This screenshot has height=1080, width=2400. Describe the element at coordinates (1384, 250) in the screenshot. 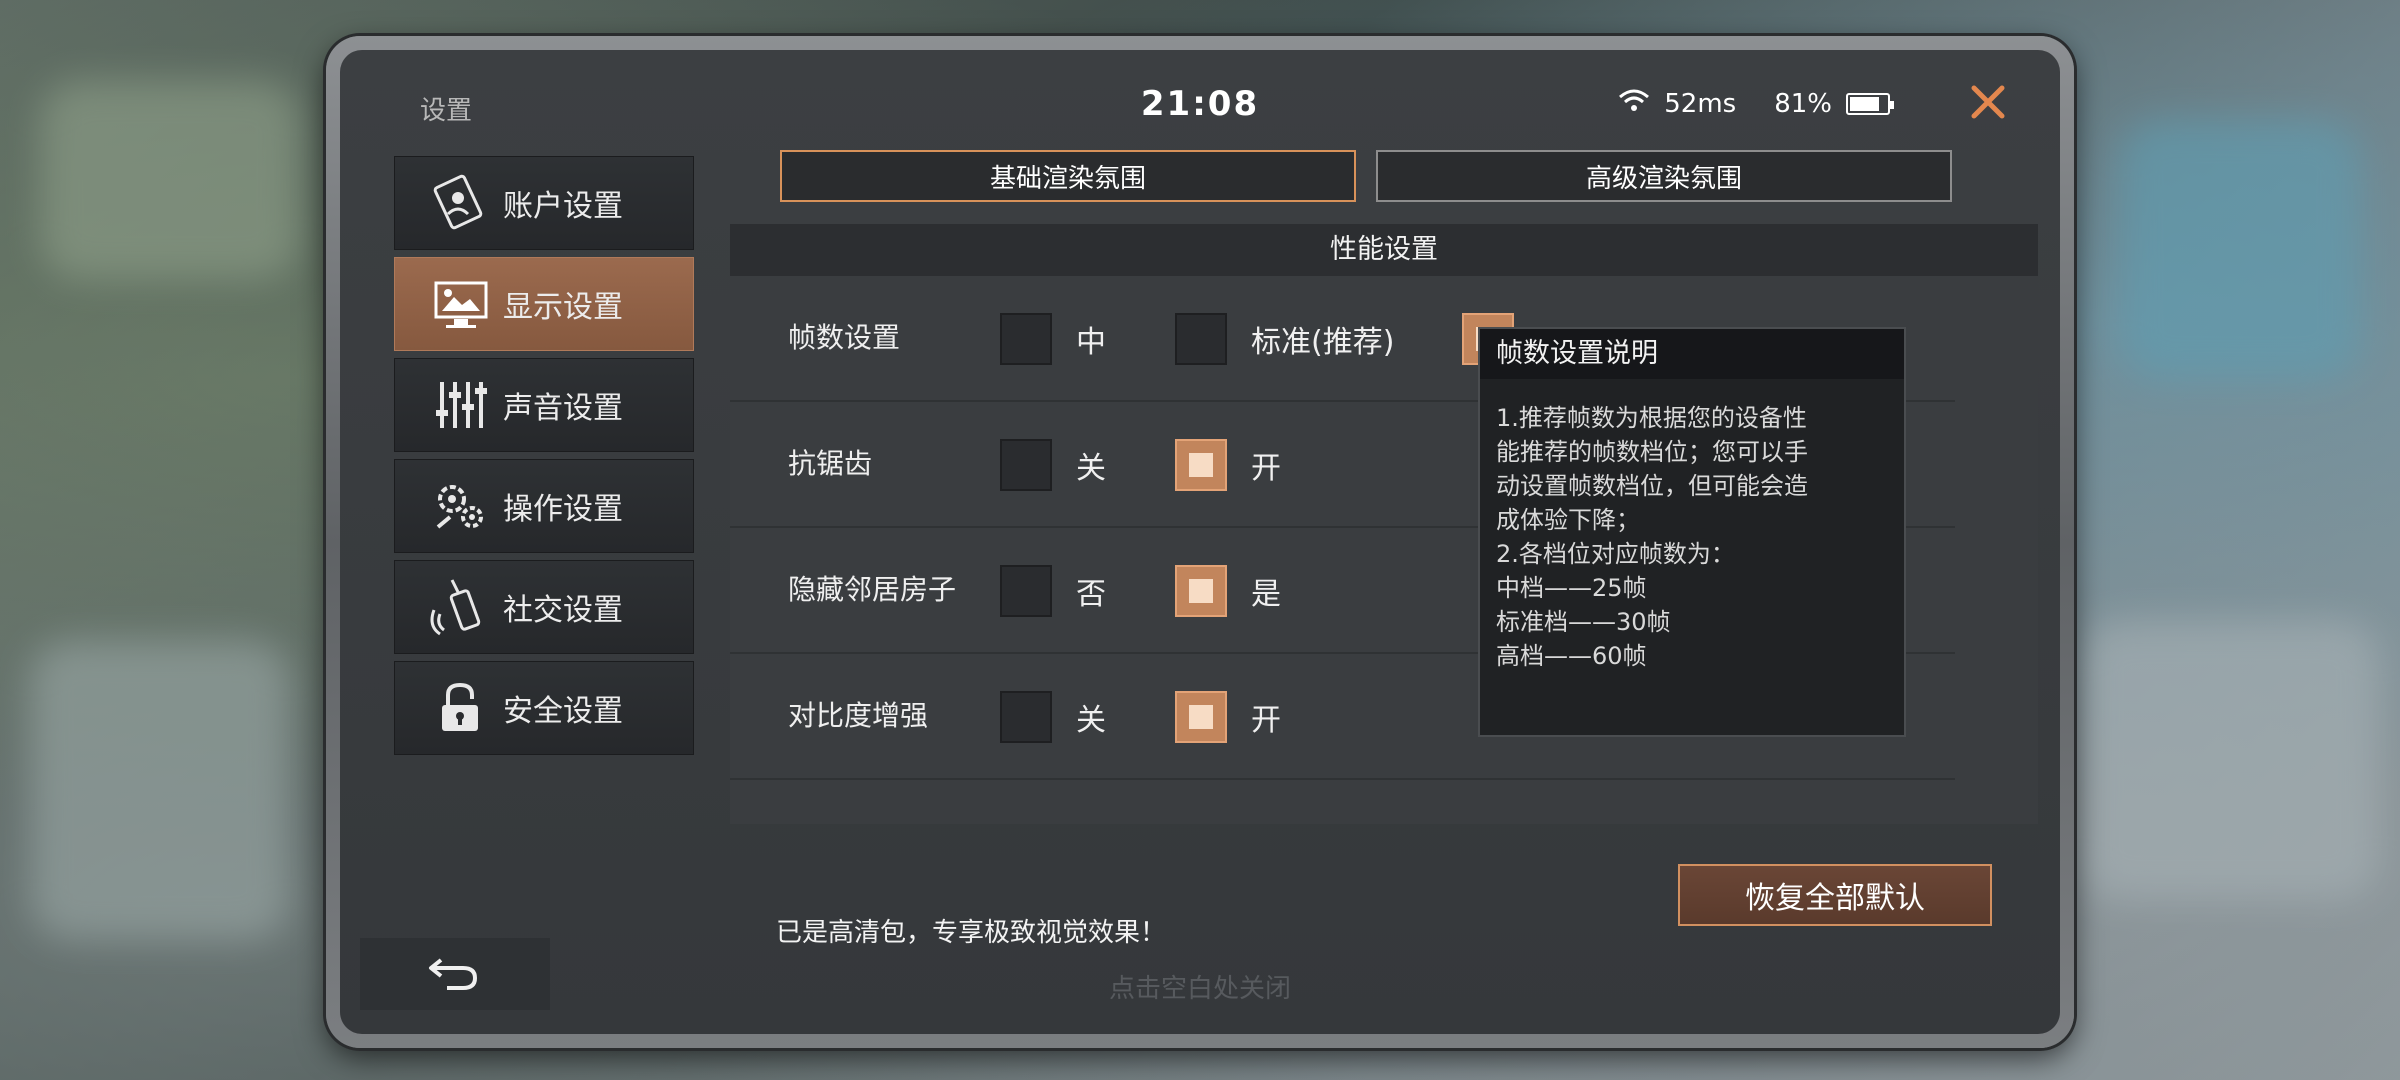

I see `panel-header: 性能设置` at that location.